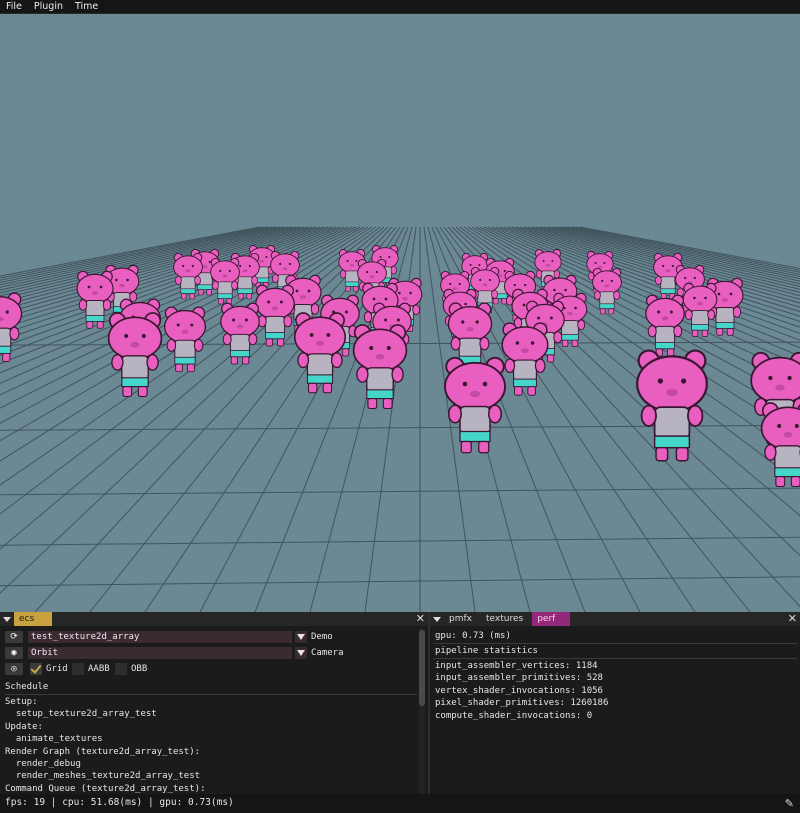 This screenshot has height=813, width=800. I want to click on schedule-line: setup_texture2d_array_test, so click(81, 714).